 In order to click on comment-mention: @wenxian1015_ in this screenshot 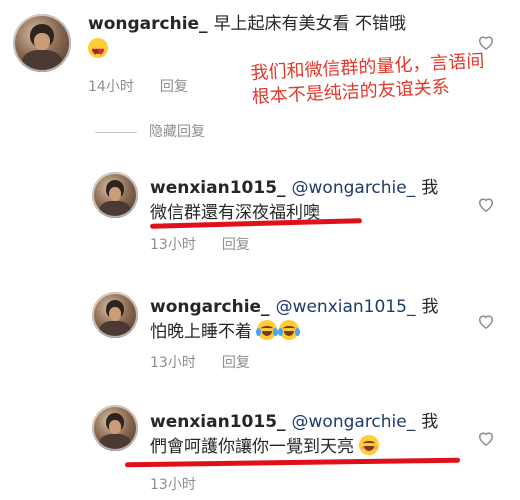, I will do `click(346, 307)`.